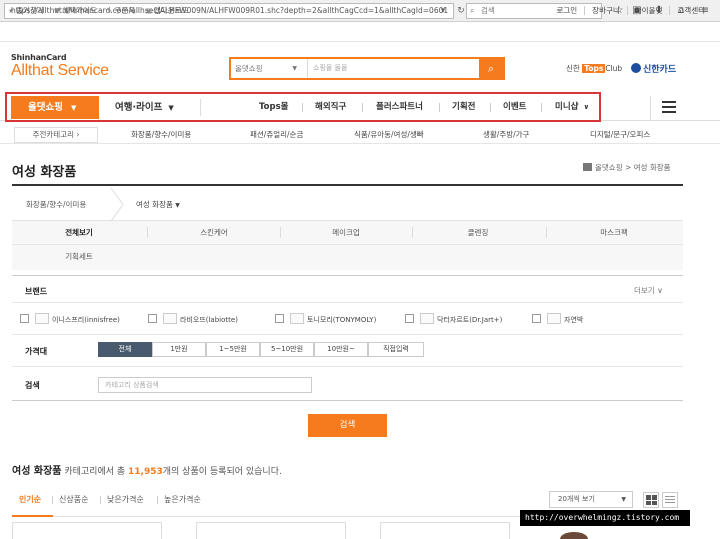 Image resolution: width=720 pixels, height=539 pixels. Describe the element at coordinates (347, 425) in the screenshot. I see `filter-search-button: 검색` at that location.